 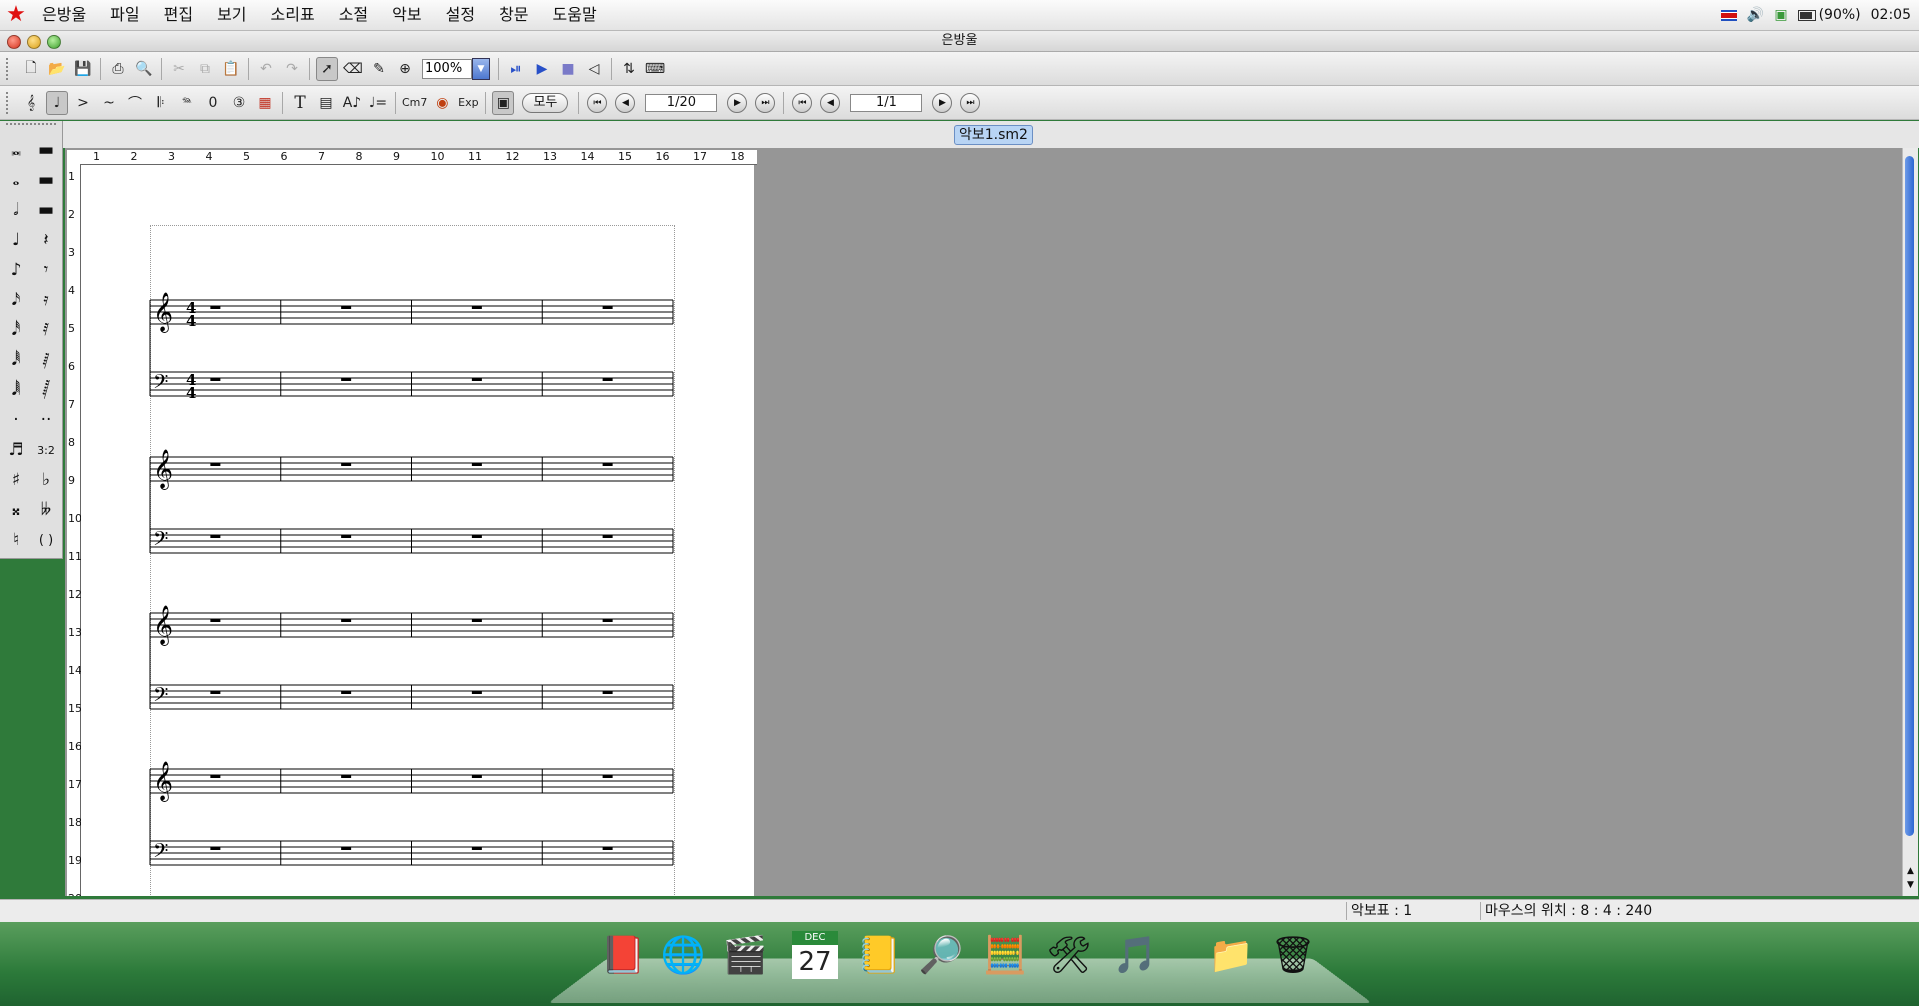 What do you see at coordinates (46, 330) in the screenshot?
I see `thirty-second-rest-icon: 𝅀` at bounding box center [46, 330].